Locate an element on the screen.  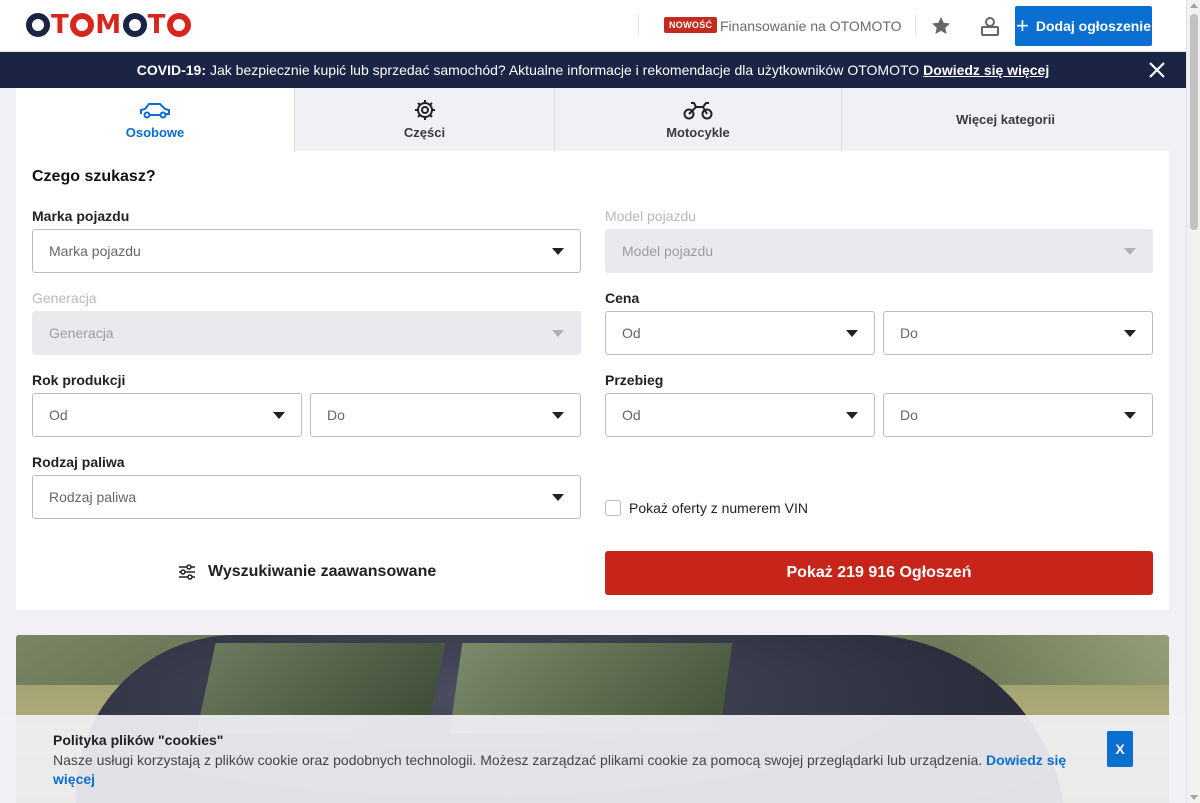
tab-czesci: Części is located at coordinates (425, 119).